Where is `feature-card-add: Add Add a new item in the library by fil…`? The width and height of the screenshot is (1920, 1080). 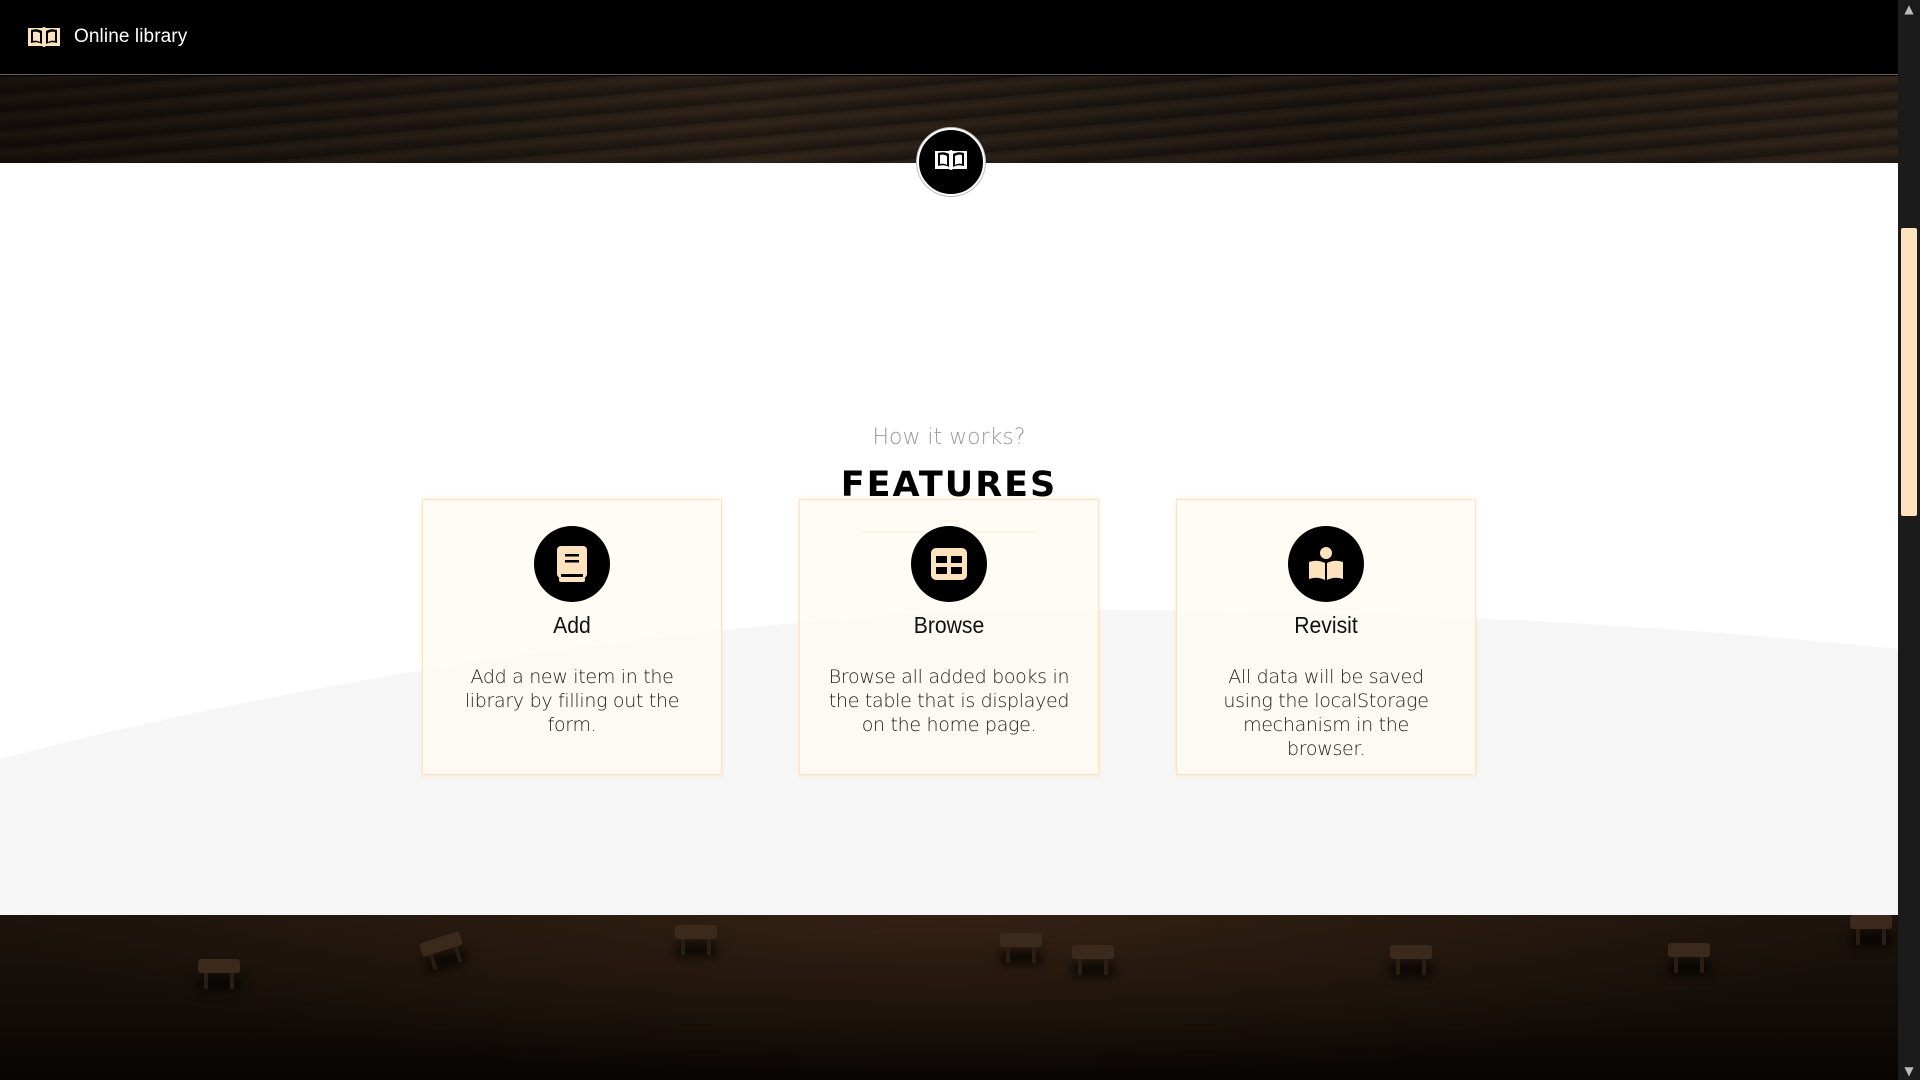
feature-card-add: Add Add a new item in the library by fil… is located at coordinates (572, 637).